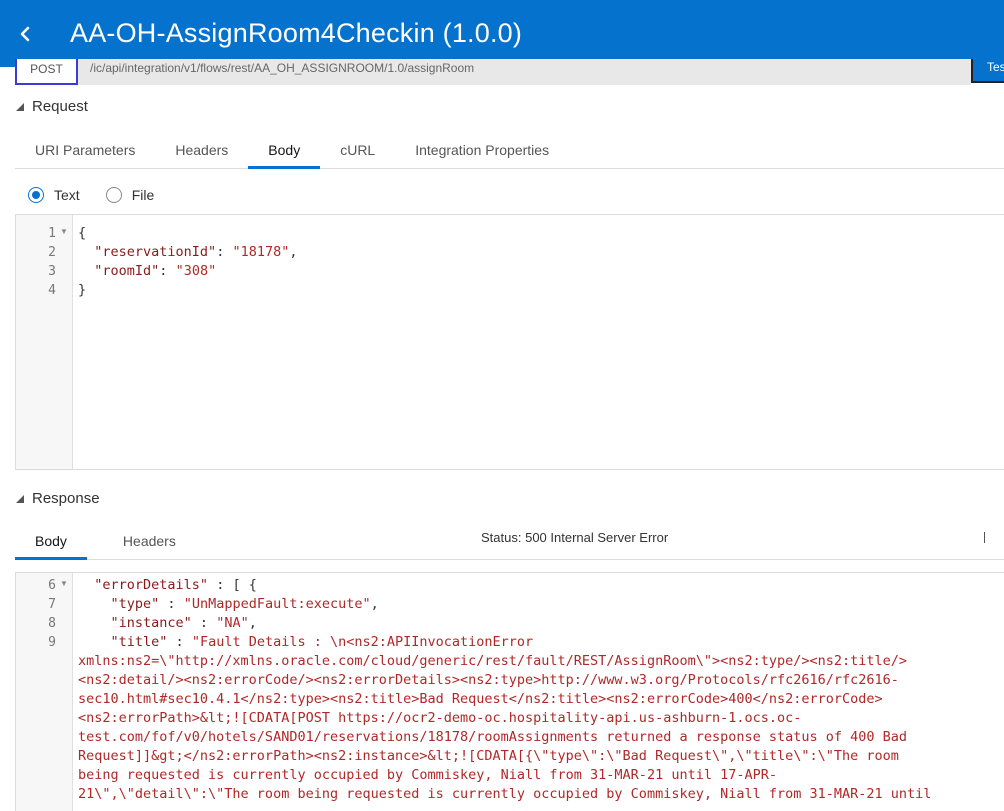 This screenshot has width=1004, height=811. Describe the element at coordinates (52, 642) in the screenshot. I see `line-number: 9` at that location.